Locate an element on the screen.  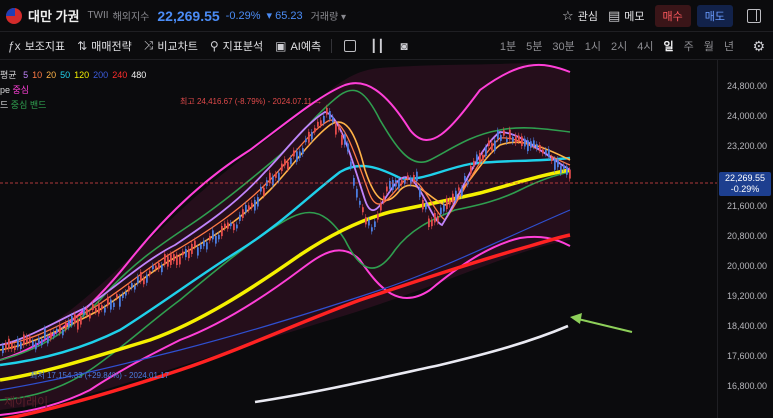
indicator-legend: 평균 5 10 20 50 120 200 240 480 pe 중심 드 중심 밴드 is located at coordinates (73, 90).